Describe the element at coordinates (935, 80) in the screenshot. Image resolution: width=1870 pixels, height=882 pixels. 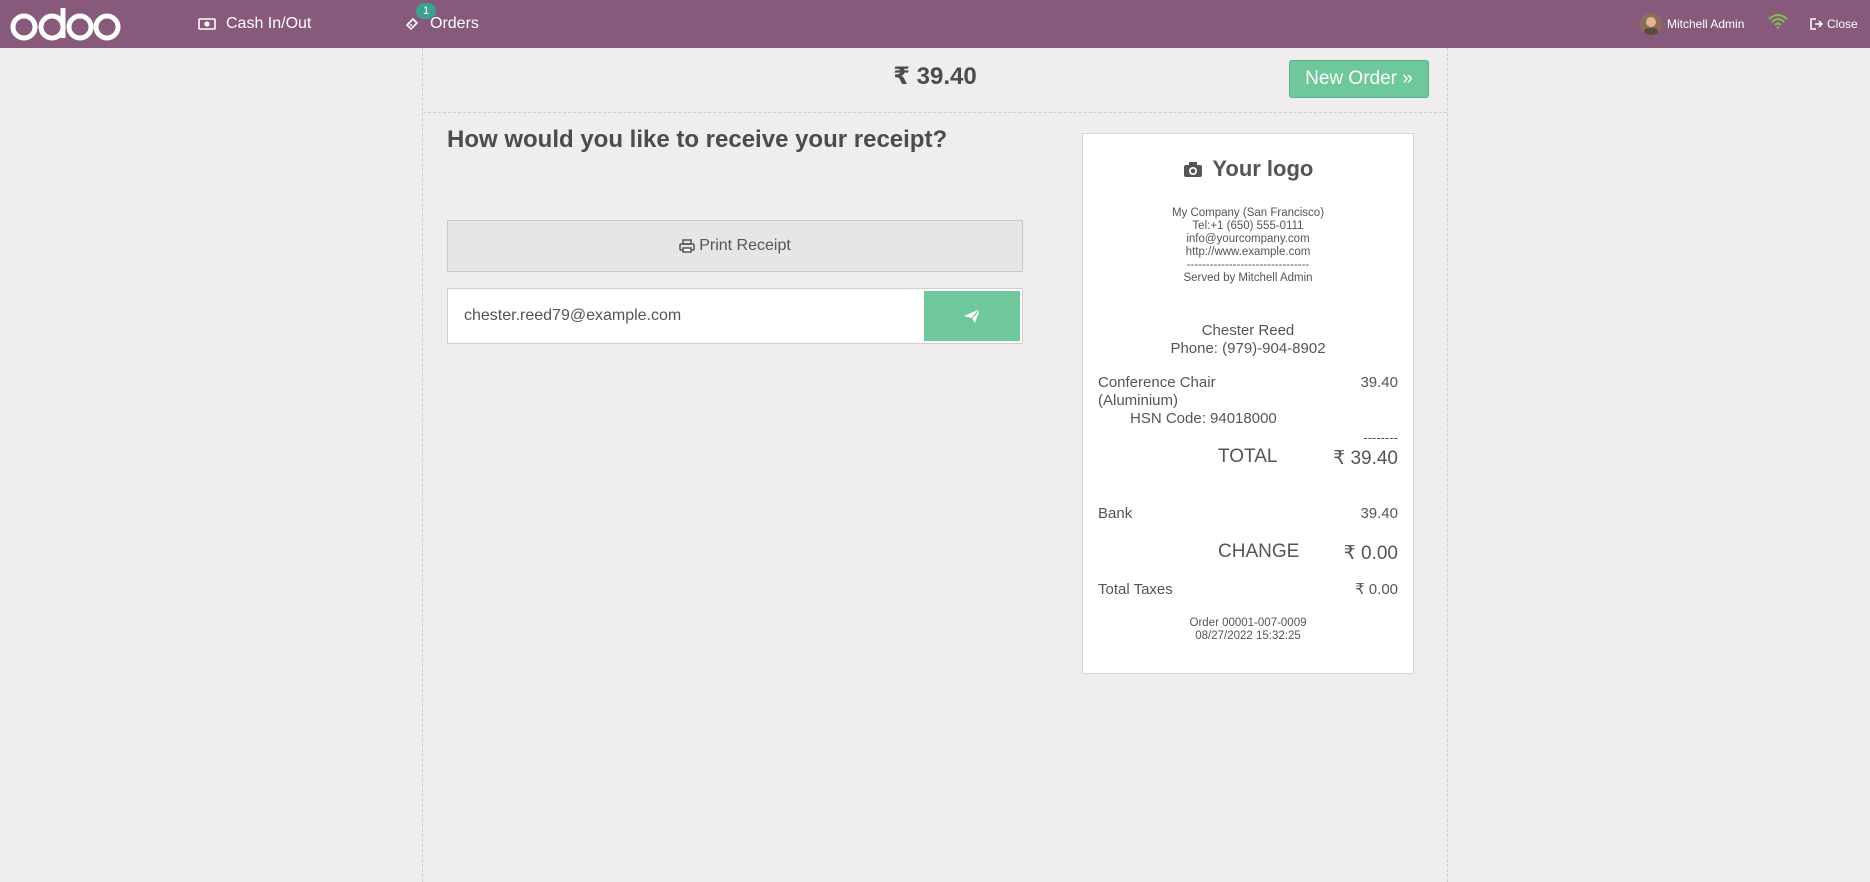
I see `receipt-screen-header: ₹ 39.40 New Order »` at that location.